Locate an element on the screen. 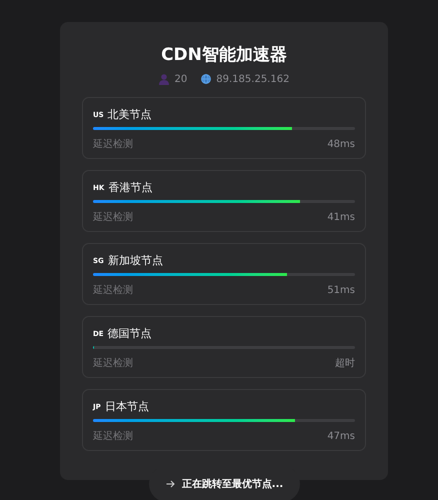 The height and width of the screenshot is (500, 438). node-name: 日本节点 is located at coordinates (126, 406).